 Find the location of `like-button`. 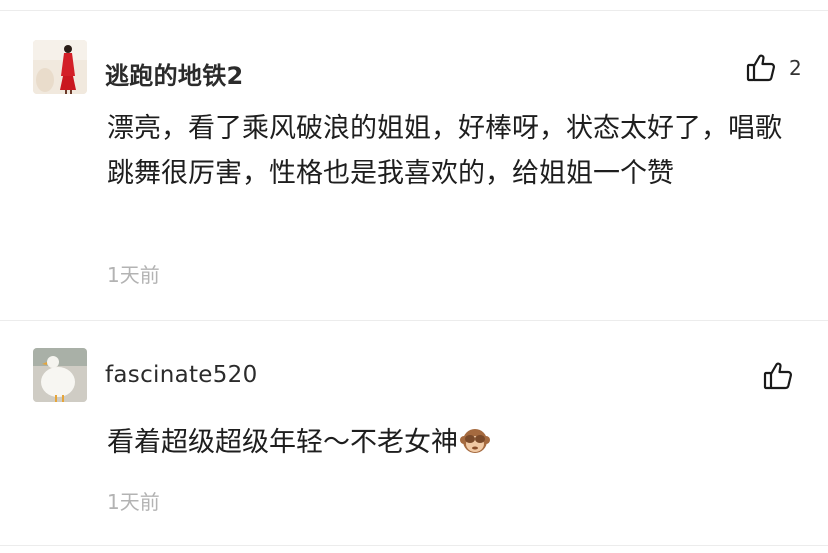

like-button is located at coordinates (784, 376).